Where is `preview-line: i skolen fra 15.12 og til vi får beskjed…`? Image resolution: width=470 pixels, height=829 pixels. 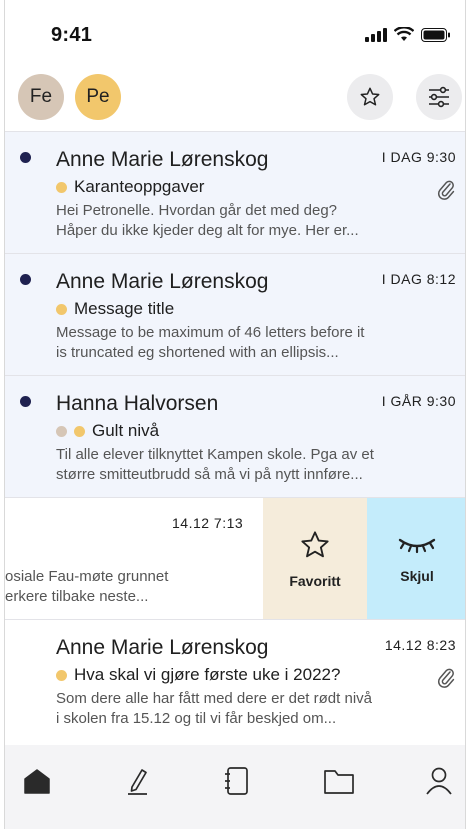 preview-line: i skolen fra 15.12 og til vi får beskjed… is located at coordinates (196, 718).